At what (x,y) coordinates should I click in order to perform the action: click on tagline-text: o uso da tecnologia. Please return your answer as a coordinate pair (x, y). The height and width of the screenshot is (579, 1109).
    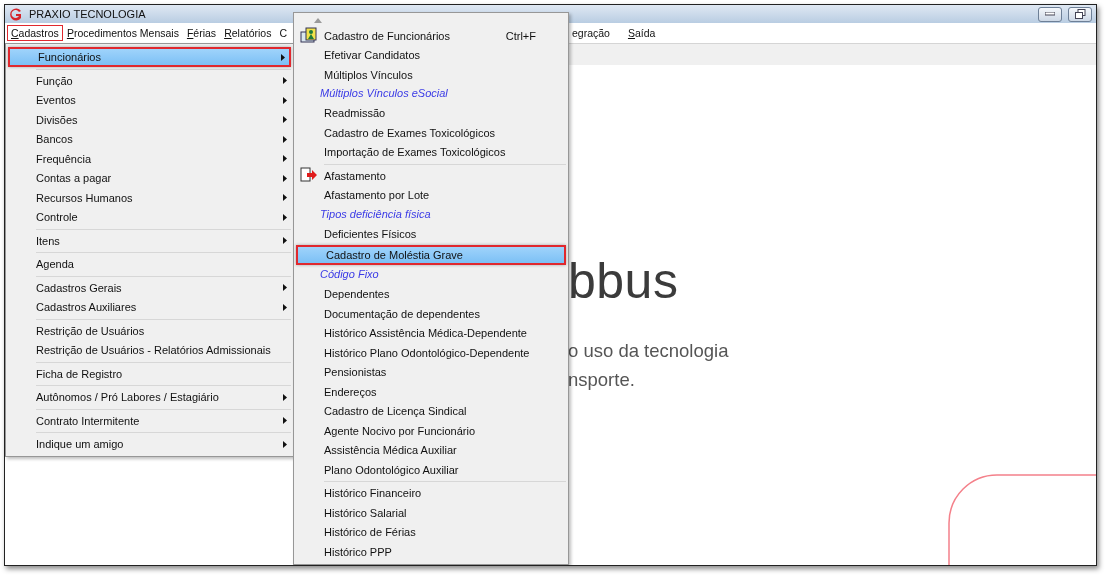
    Looking at the image, I should click on (649, 350).